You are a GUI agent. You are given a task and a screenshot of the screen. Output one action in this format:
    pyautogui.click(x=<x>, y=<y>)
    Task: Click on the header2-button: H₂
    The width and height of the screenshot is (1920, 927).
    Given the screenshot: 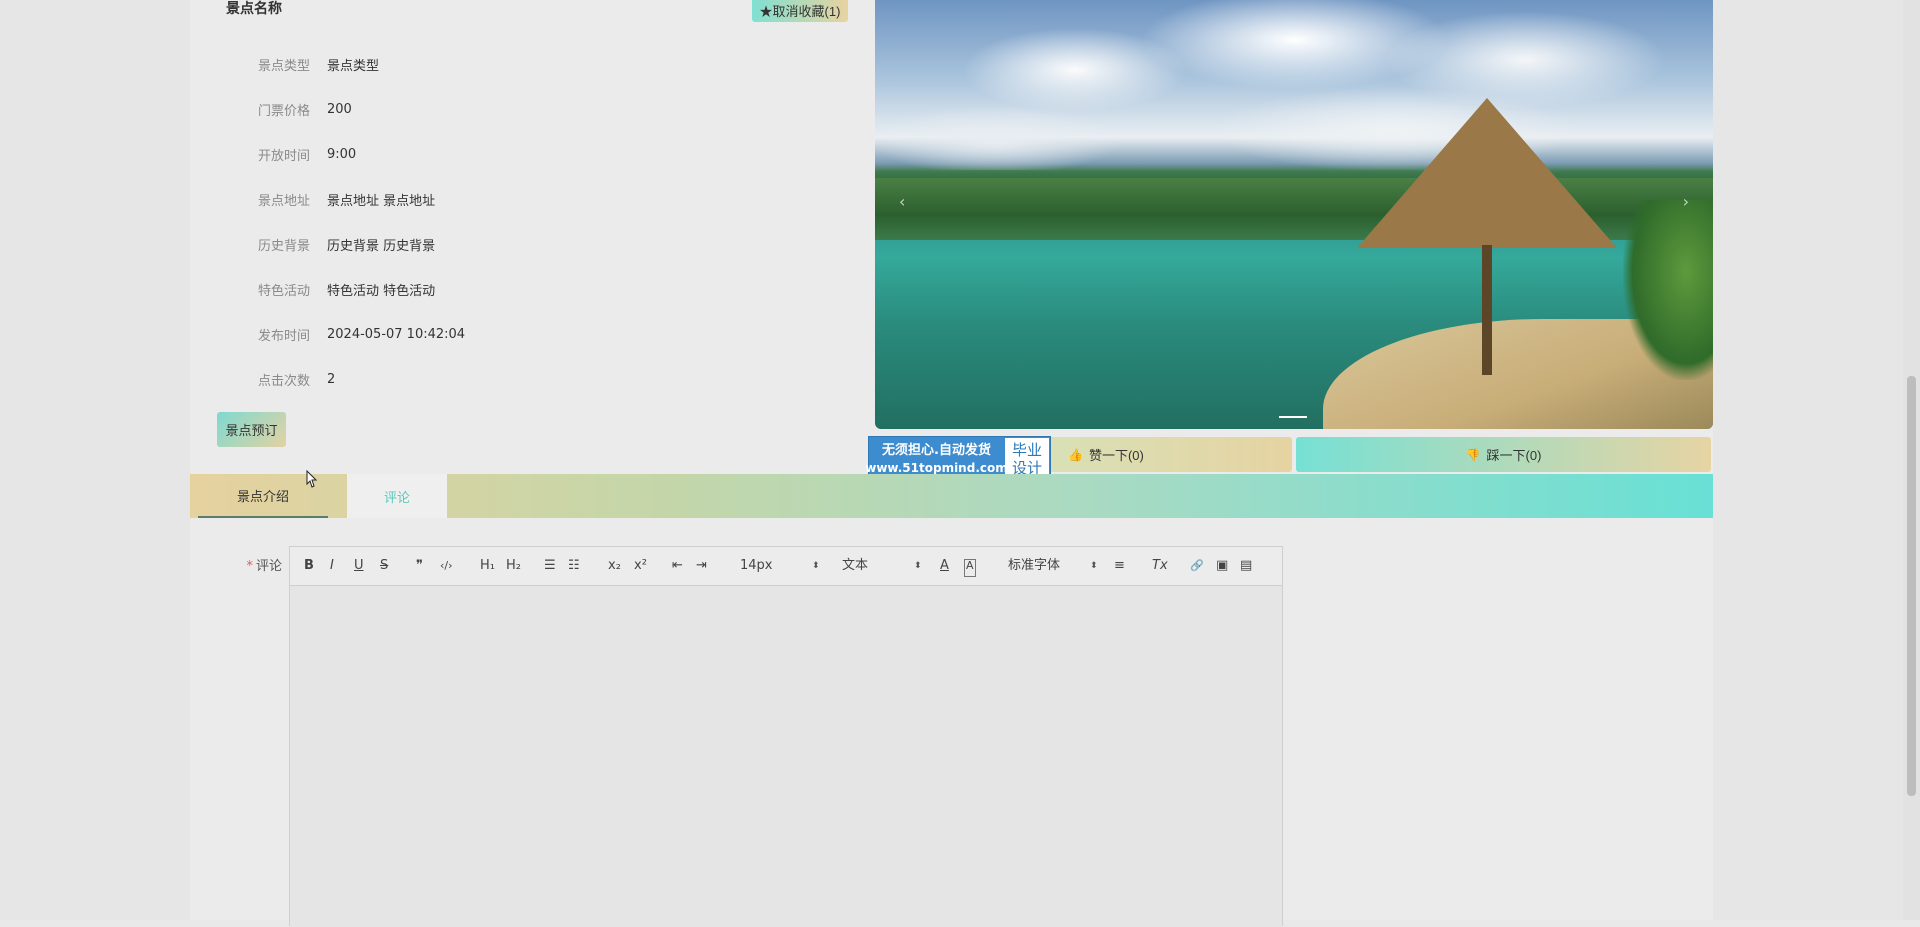 What is the action you would take?
    pyautogui.click(x=513, y=566)
    